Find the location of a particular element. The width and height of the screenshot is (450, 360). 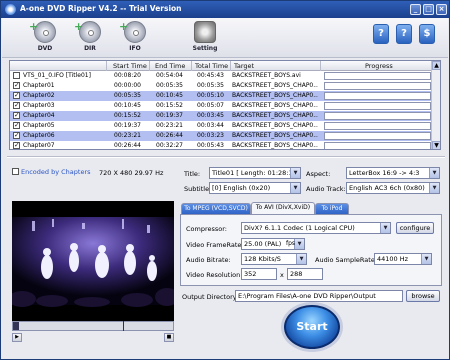

aspect-select-value: LetterBox 16:9 -> 4:3 is located at coordinates (384, 173).